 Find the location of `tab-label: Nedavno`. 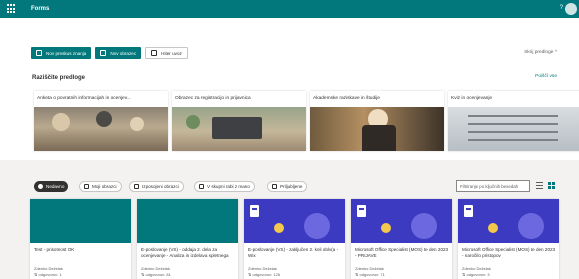

tab-label: Nedavno is located at coordinates (55, 186).